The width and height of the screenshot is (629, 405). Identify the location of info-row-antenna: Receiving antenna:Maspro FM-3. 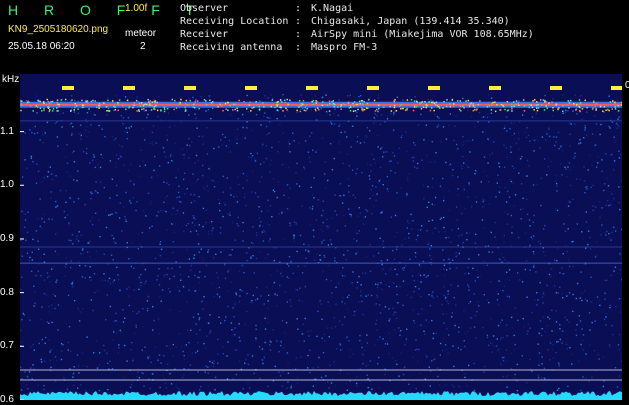
(357, 47).